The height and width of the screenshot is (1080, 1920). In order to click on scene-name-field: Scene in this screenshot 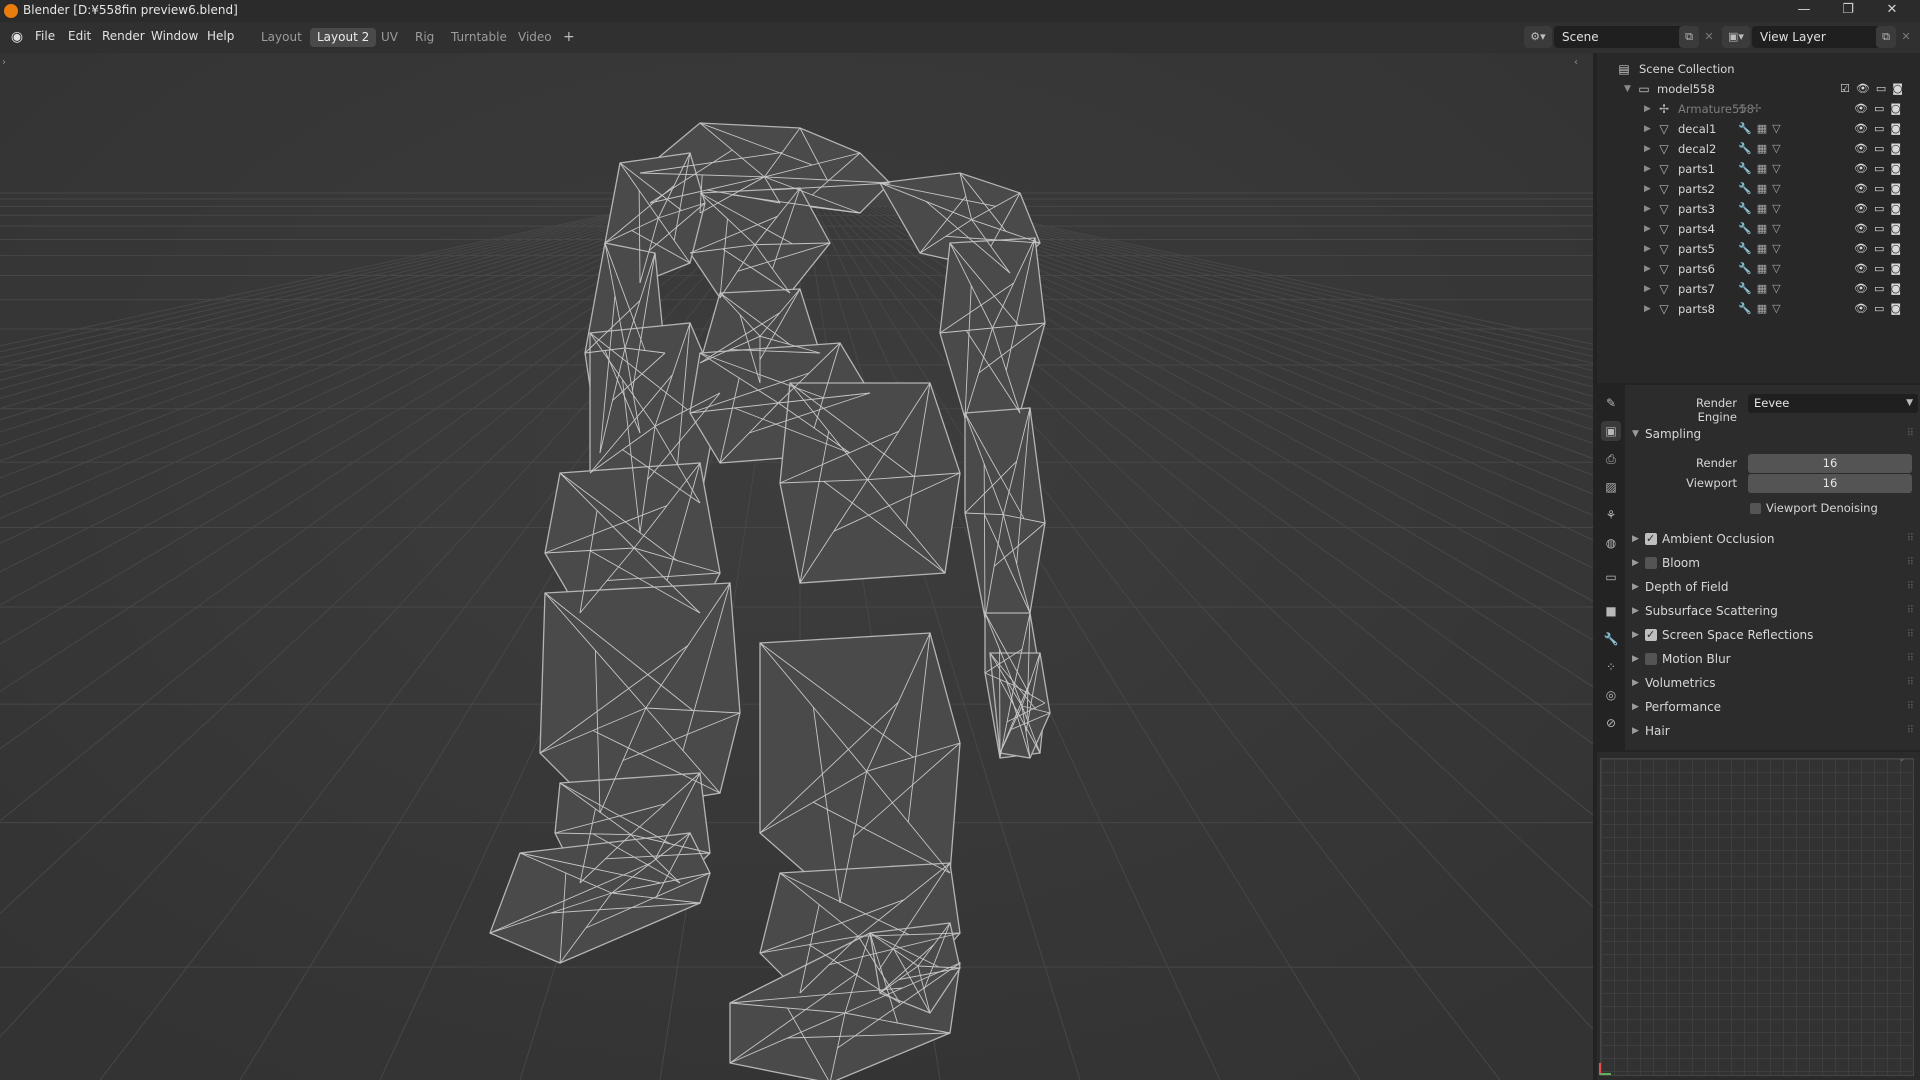, I will do `click(1620, 37)`.